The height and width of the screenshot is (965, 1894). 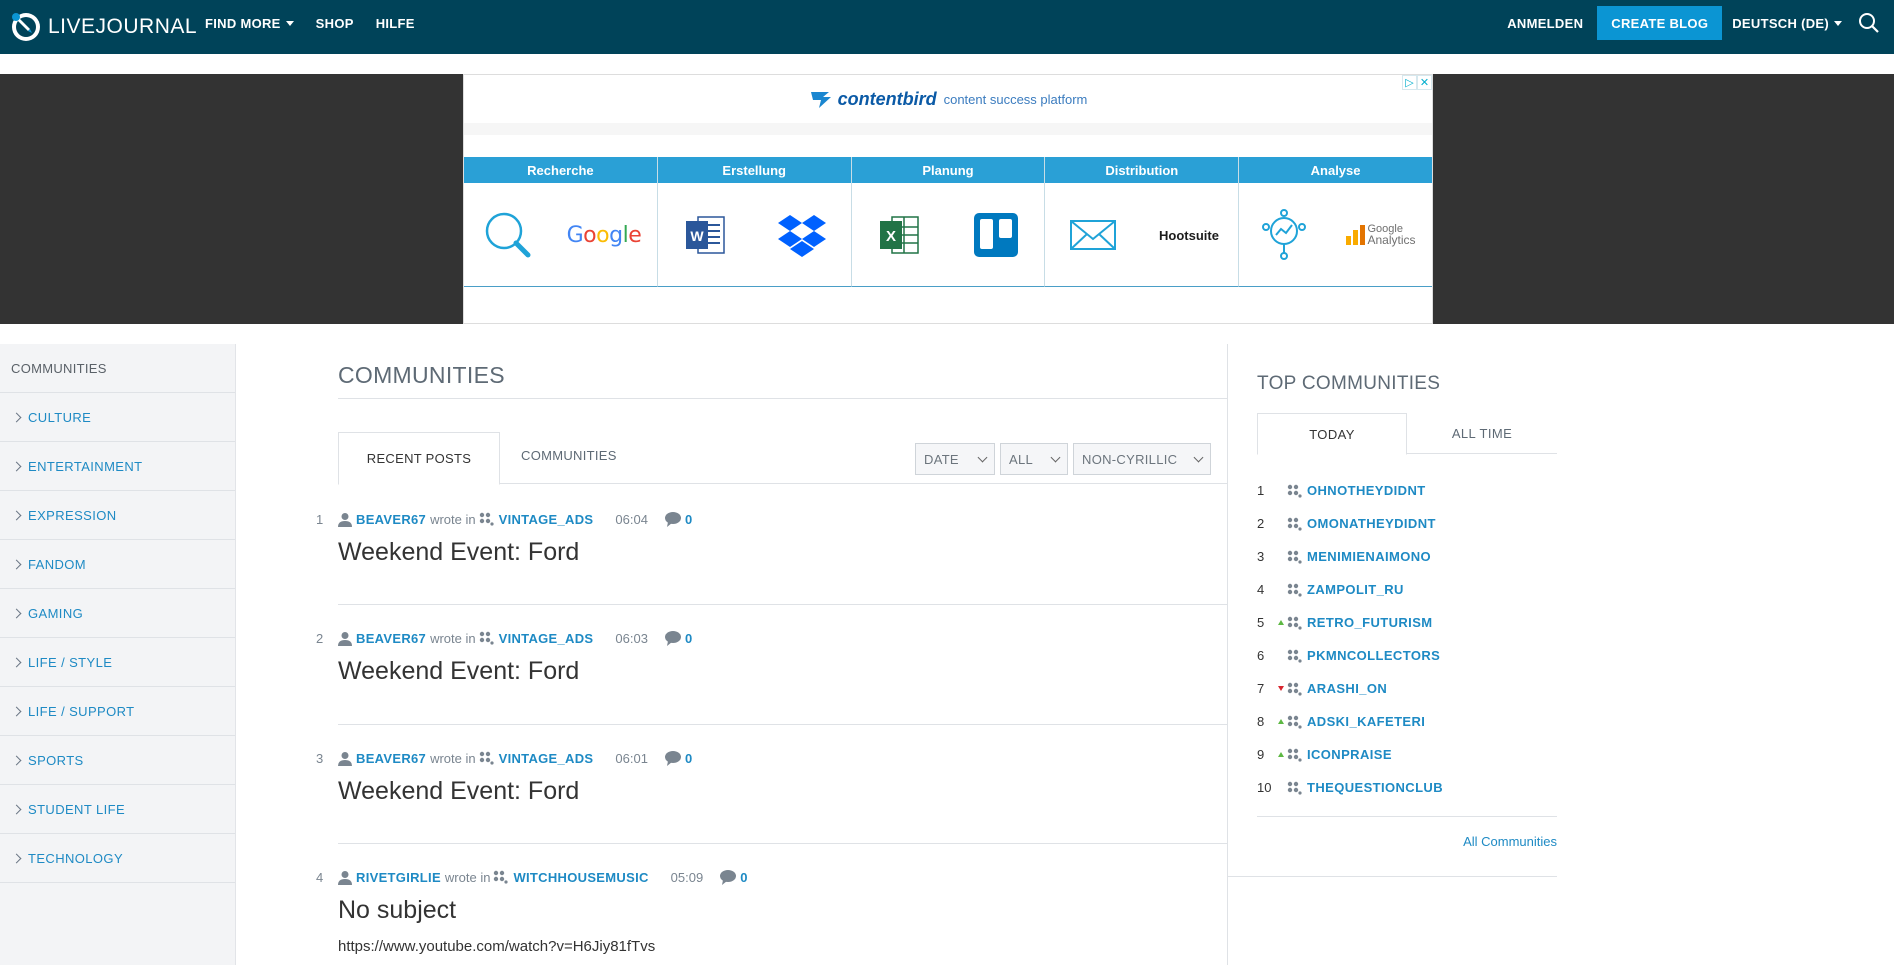 What do you see at coordinates (1332, 434) in the screenshot?
I see `tab-today: TODAY` at bounding box center [1332, 434].